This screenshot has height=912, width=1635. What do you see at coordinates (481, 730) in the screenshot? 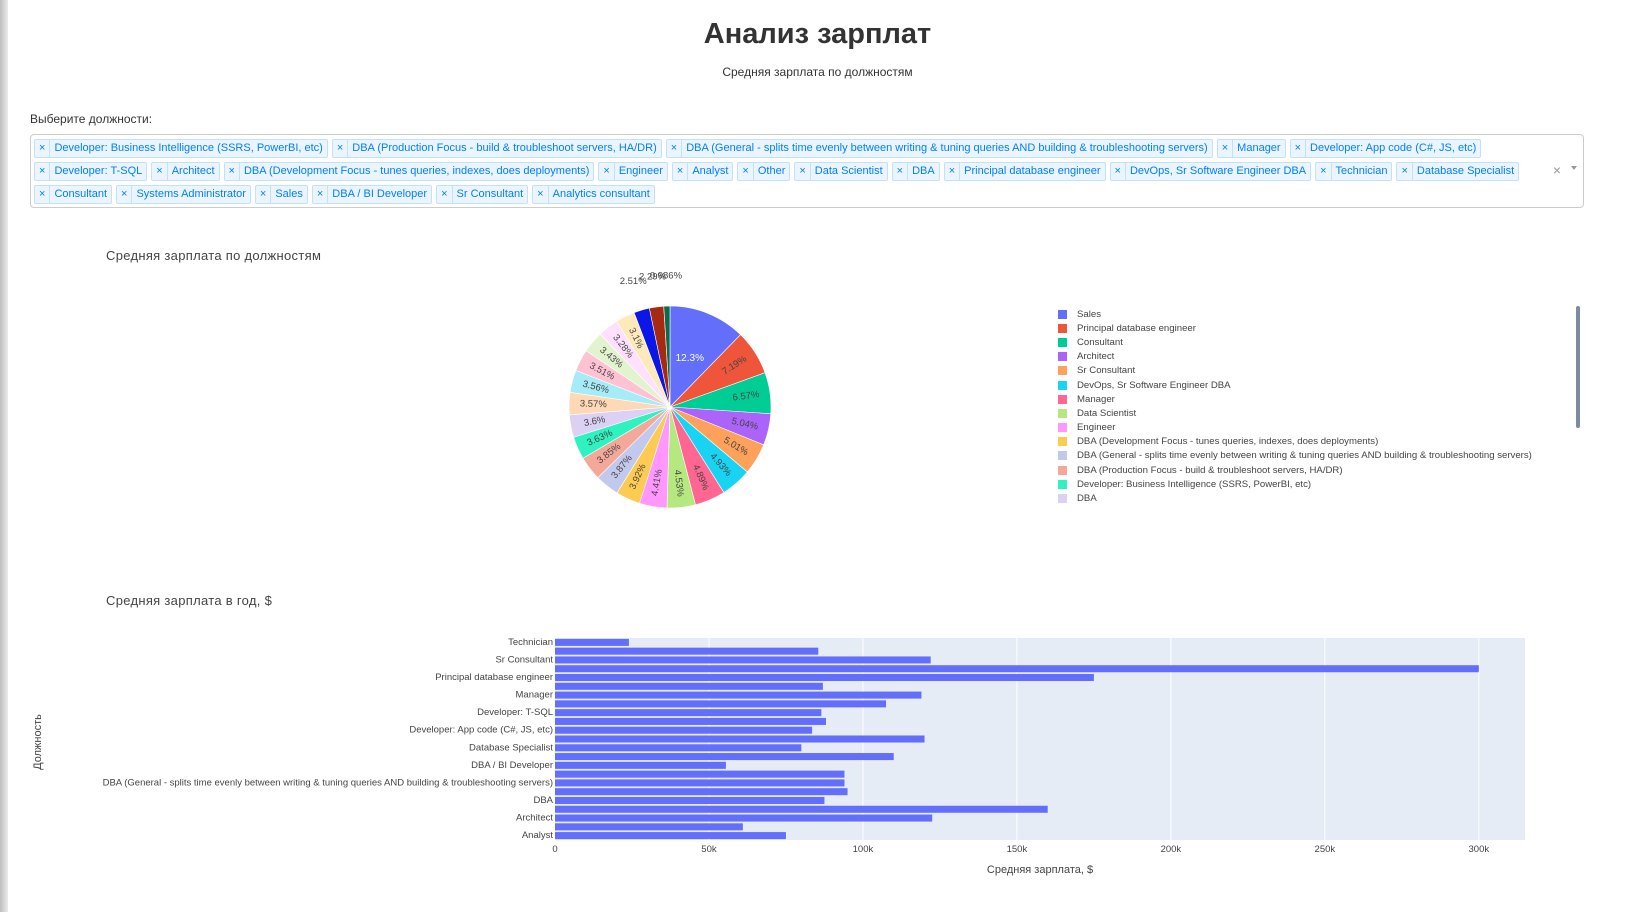
I see `y-tick-label: Developer: App code (C#, JS, etc)` at bounding box center [481, 730].